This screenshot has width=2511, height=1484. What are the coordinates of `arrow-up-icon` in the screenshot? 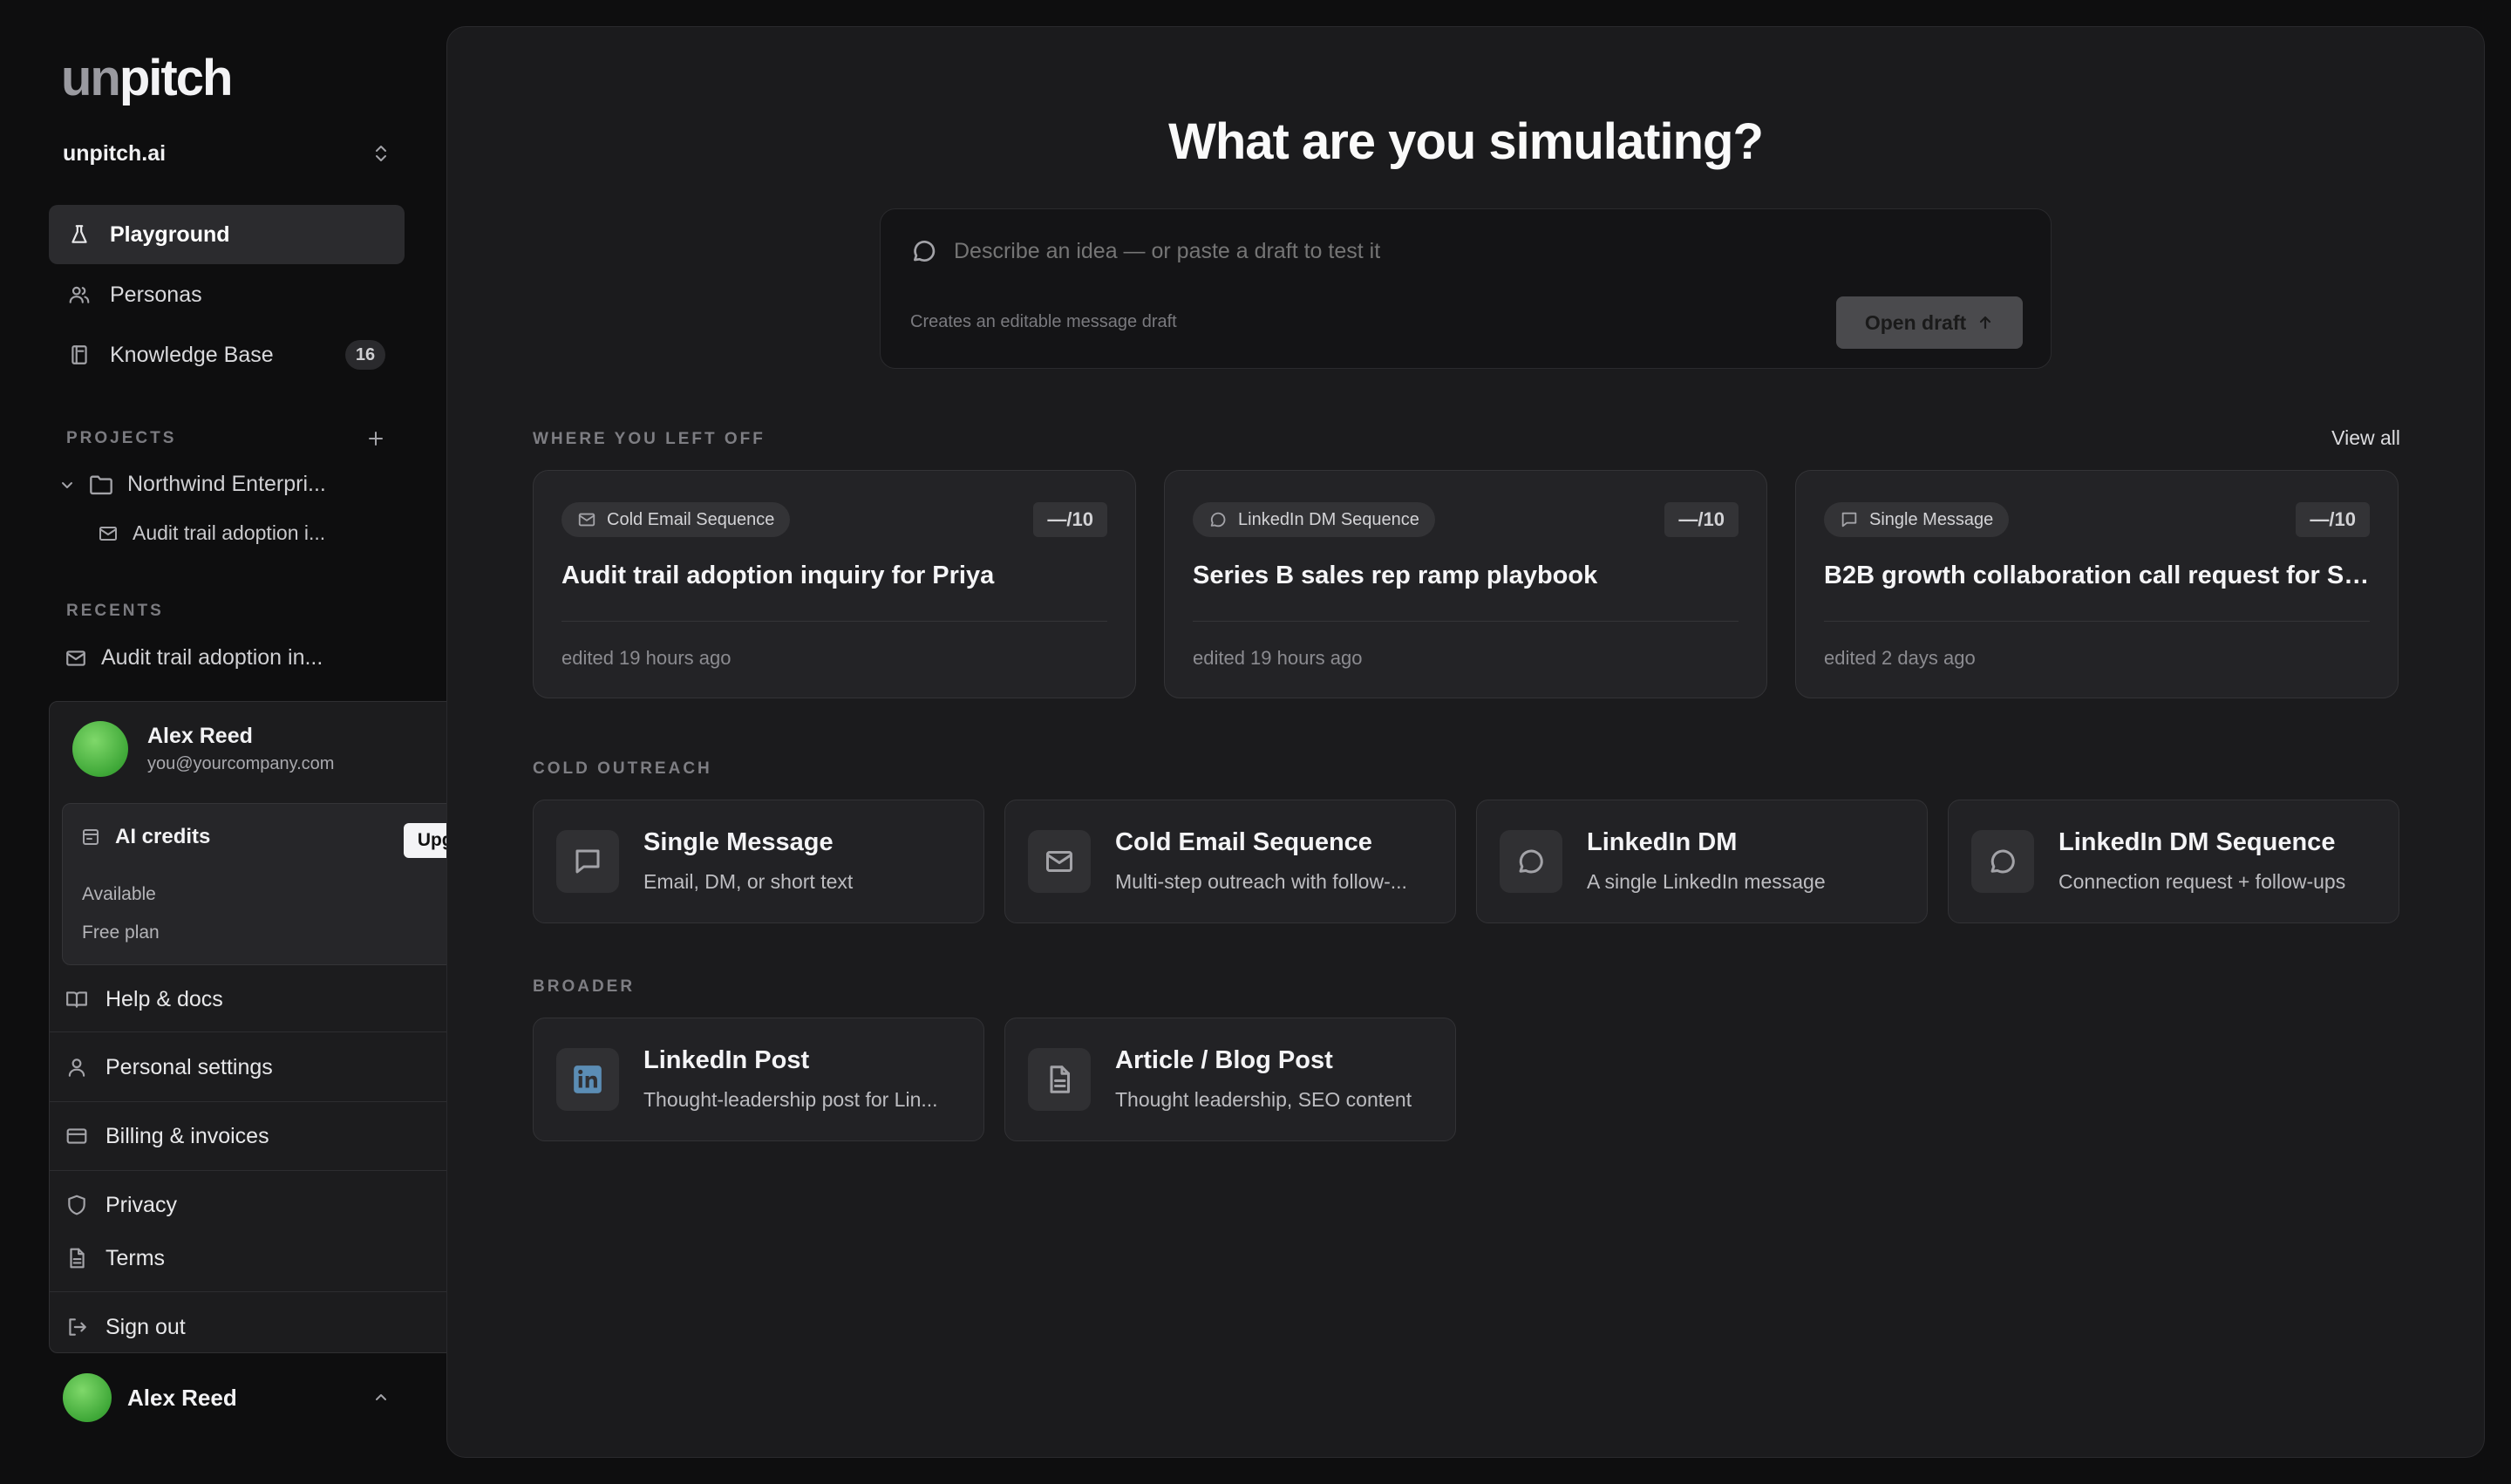 It's located at (1985, 323).